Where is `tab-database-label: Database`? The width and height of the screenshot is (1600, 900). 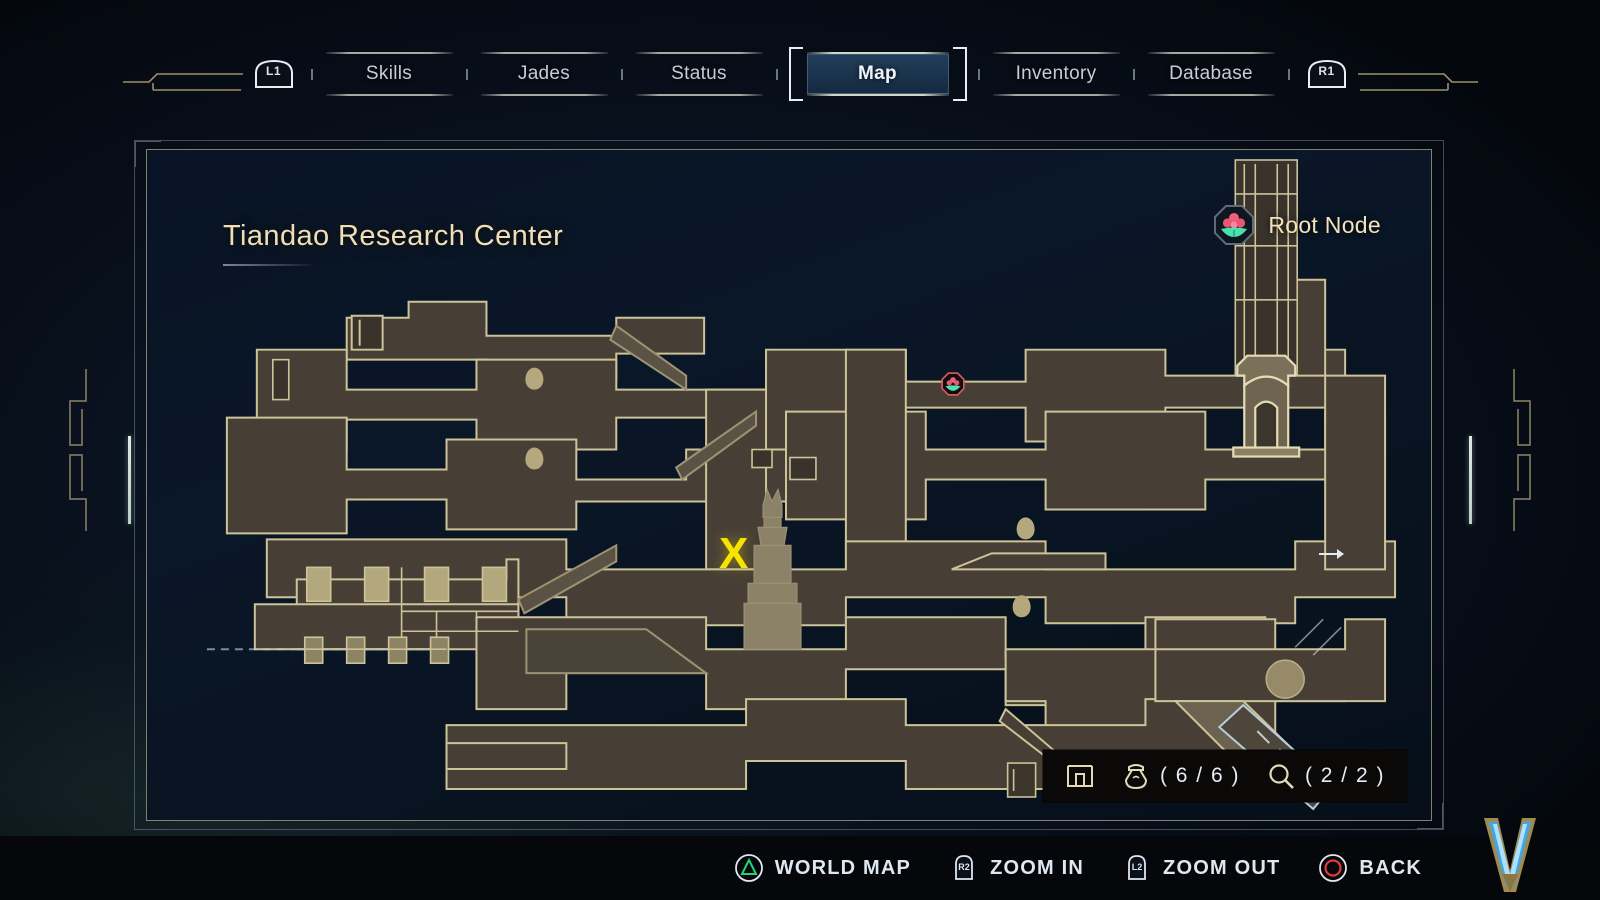
tab-database-label: Database is located at coordinates (1211, 73).